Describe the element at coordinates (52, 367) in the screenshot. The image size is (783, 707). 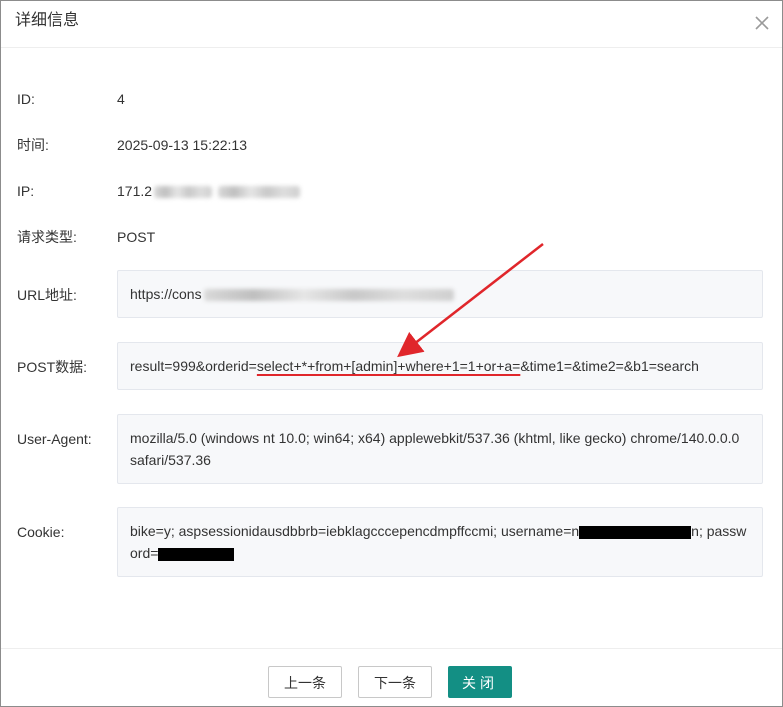
I see `post-label: POST数据:` at that location.